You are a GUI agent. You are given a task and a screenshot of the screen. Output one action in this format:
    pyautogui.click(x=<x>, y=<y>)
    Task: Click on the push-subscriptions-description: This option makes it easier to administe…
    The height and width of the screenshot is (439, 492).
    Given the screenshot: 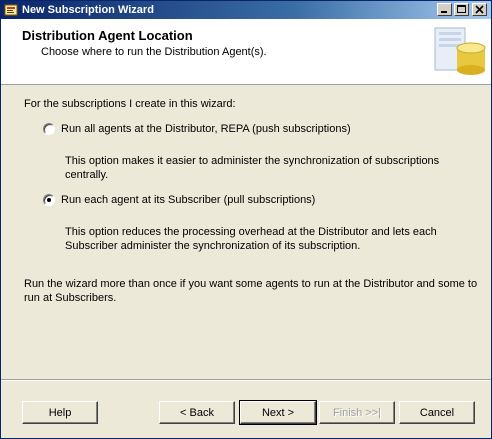 What is the action you would take?
    pyautogui.click(x=252, y=168)
    